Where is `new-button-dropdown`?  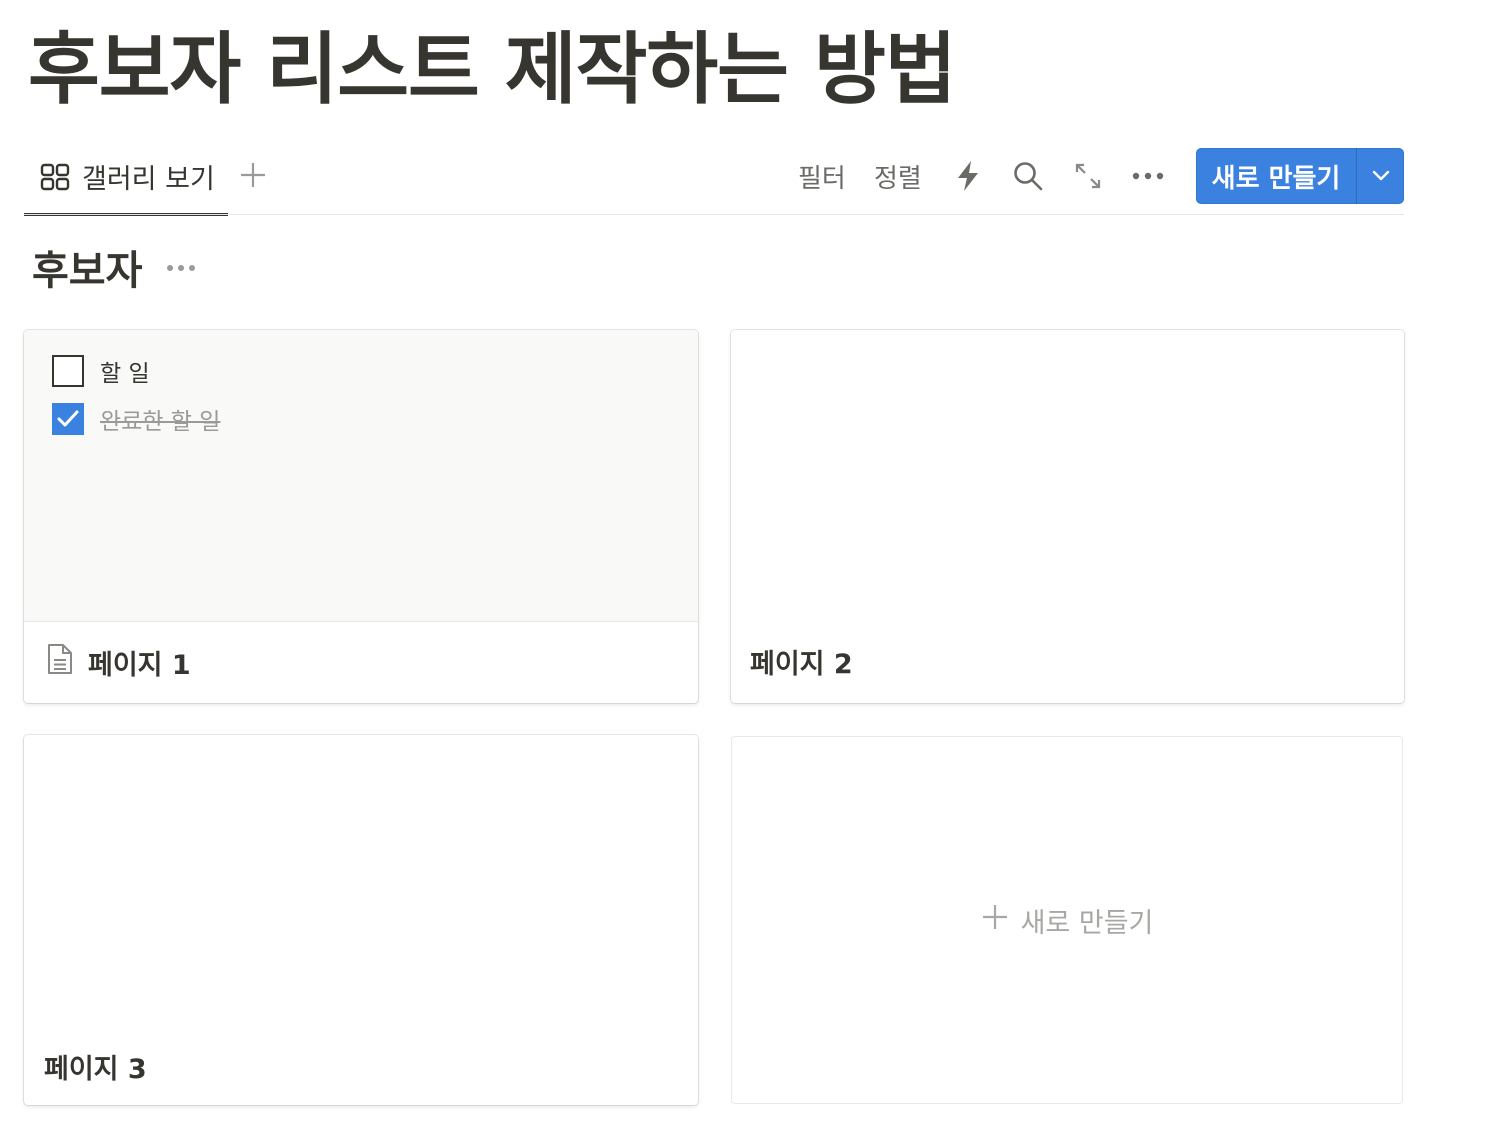 new-button-dropdown is located at coordinates (1380, 176).